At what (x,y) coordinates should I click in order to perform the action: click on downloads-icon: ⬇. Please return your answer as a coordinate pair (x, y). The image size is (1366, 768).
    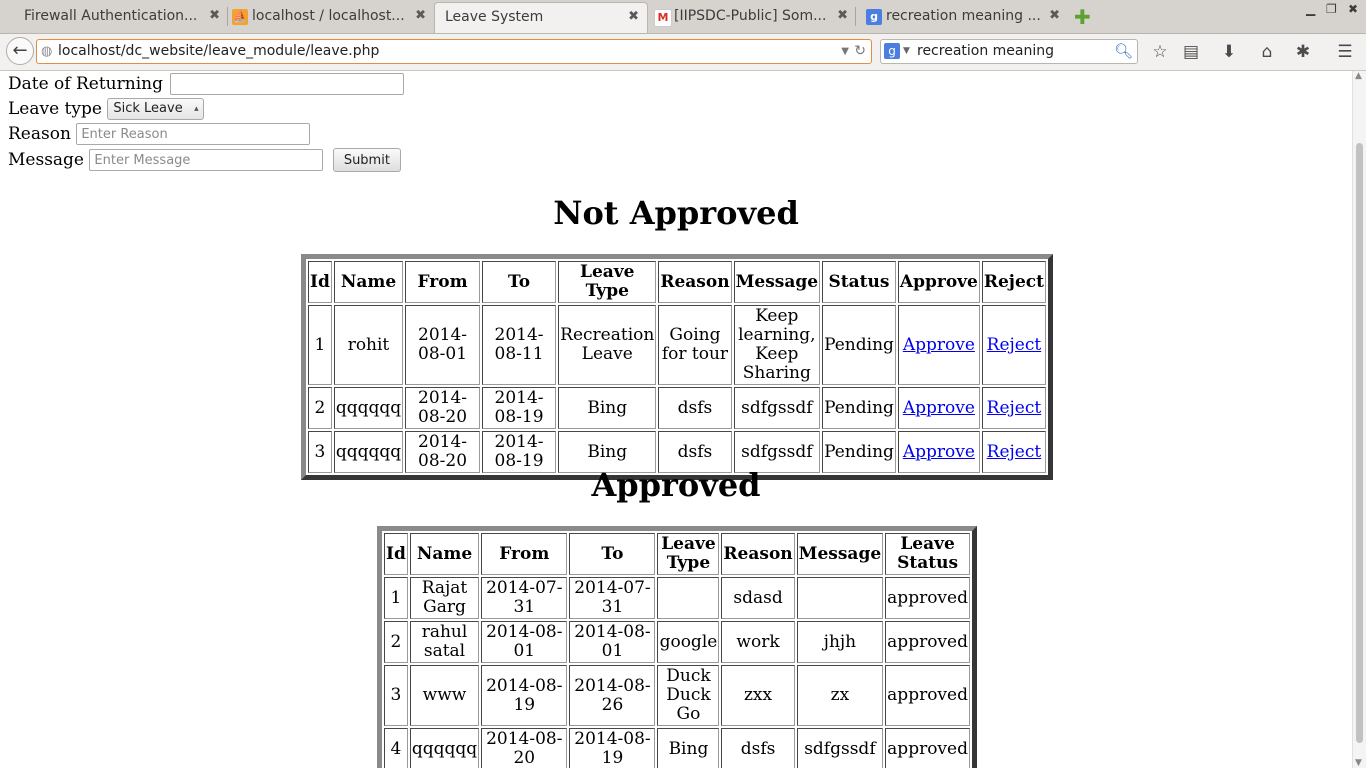
    Looking at the image, I should click on (1229, 52).